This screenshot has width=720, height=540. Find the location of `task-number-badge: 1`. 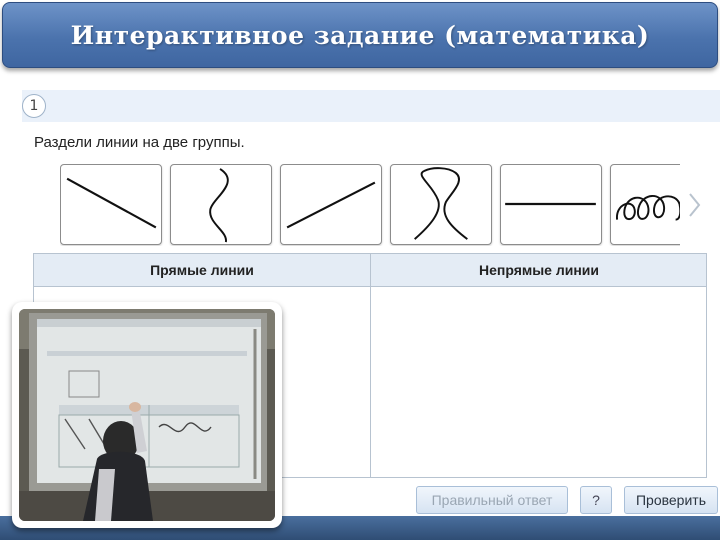

task-number-badge: 1 is located at coordinates (34, 106).